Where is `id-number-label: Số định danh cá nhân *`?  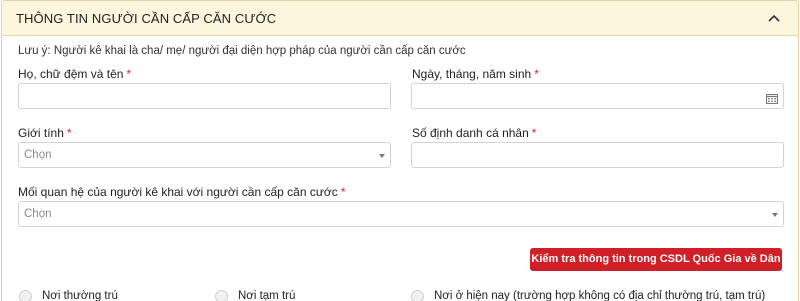
id-number-label: Số định danh cá nhân * is located at coordinates (474, 133).